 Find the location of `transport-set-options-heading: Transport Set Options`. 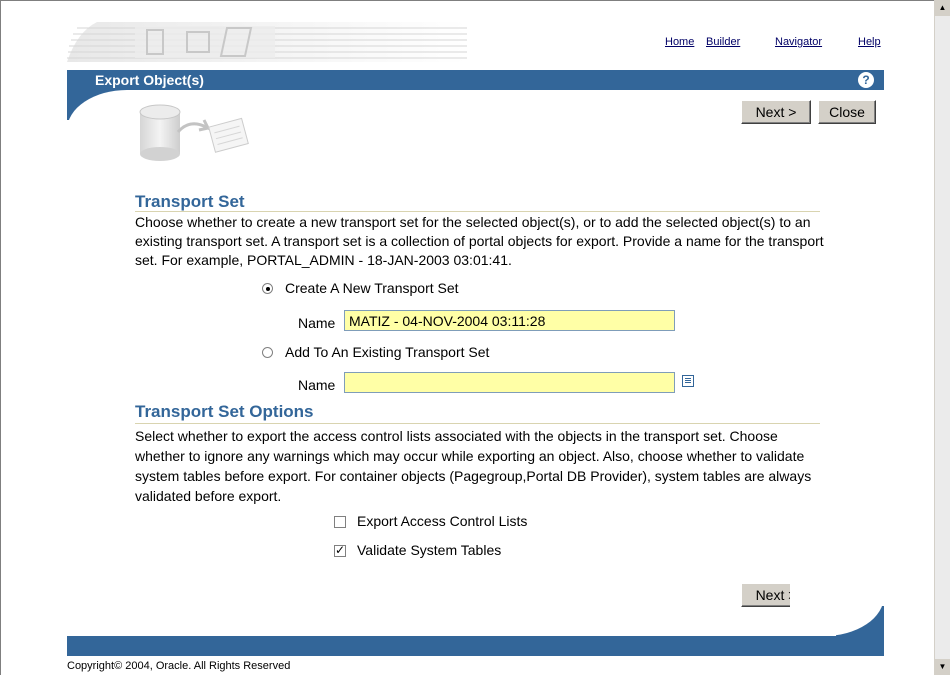

transport-set-options-heading: Transport Set Options is located at coordinates (224, 411).